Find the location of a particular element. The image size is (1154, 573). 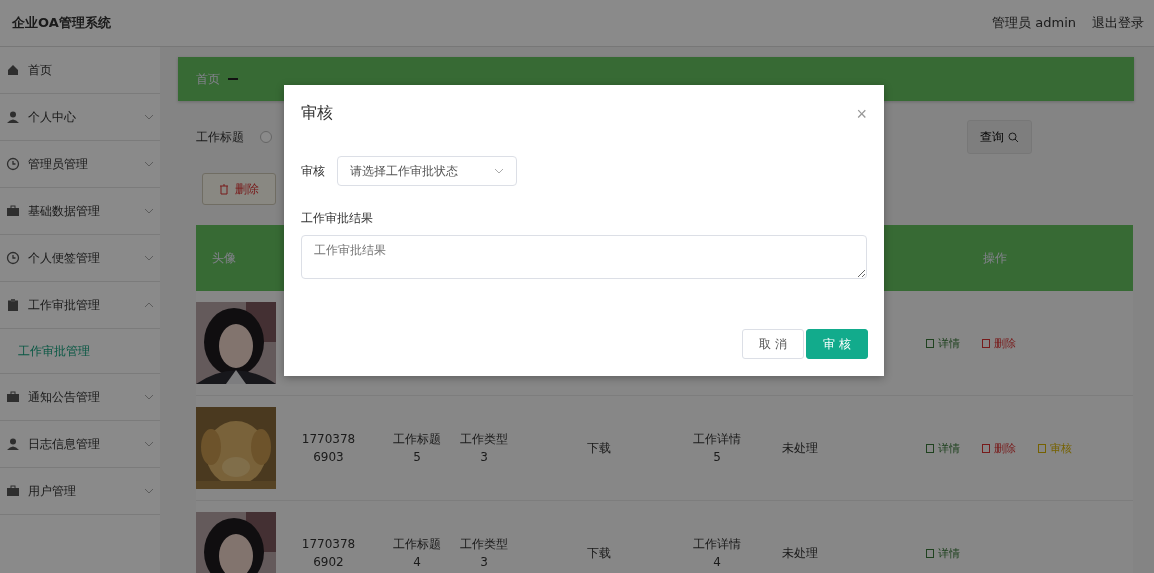

table-cell-text: 17703786903 is located at coordinates (328, 448).